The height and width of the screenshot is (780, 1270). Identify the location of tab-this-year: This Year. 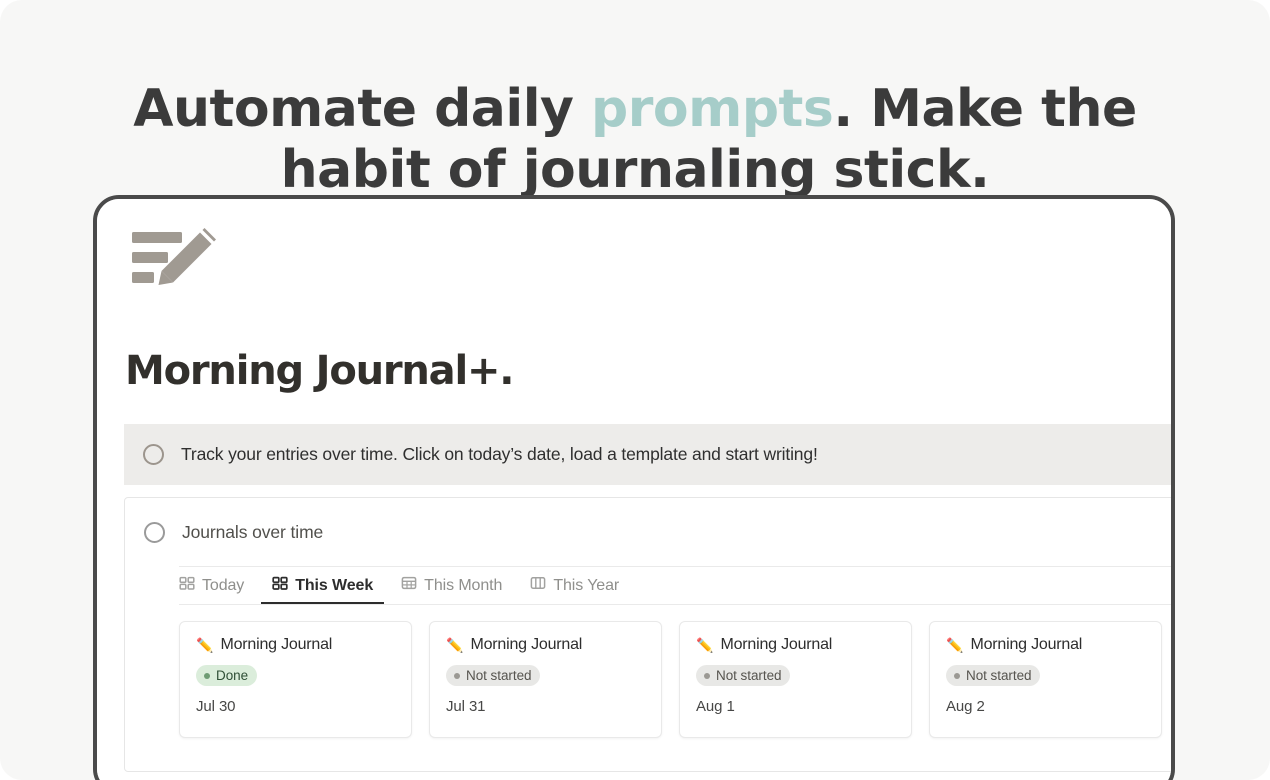
(581, 585).